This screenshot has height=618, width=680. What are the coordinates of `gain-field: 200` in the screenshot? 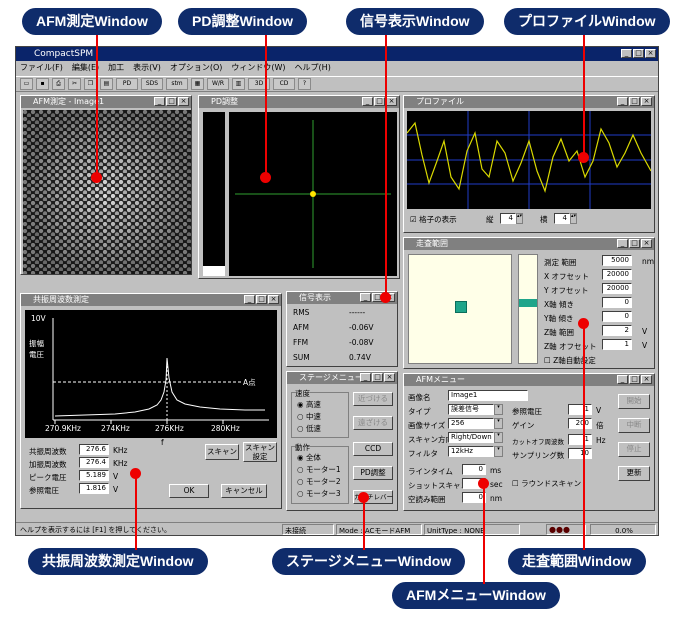 It's located at (580, 423).